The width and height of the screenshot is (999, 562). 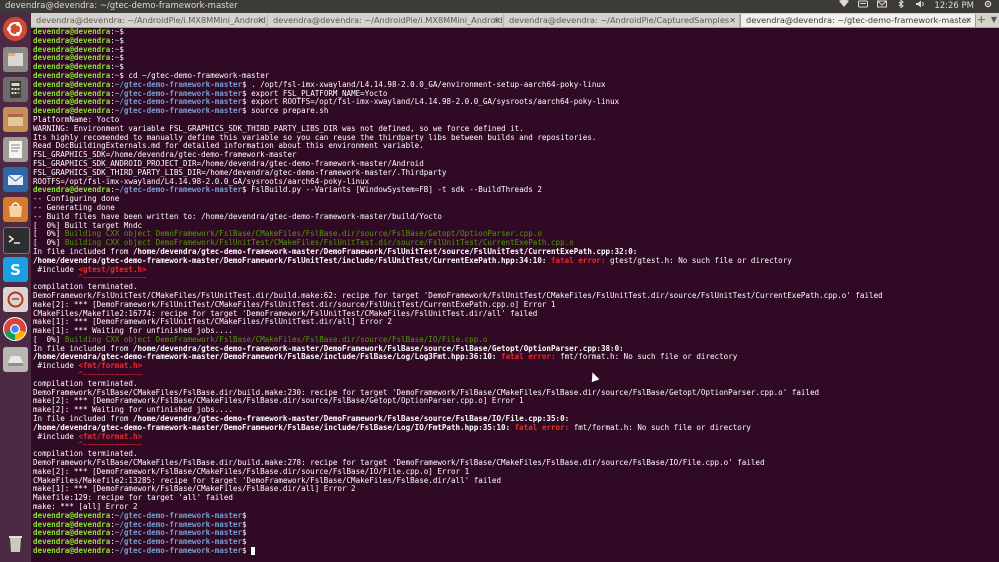 What do you see at coordinates (15, 299) in the screenshot?
I see `ebook-icon` at bounding box center [15, 299].